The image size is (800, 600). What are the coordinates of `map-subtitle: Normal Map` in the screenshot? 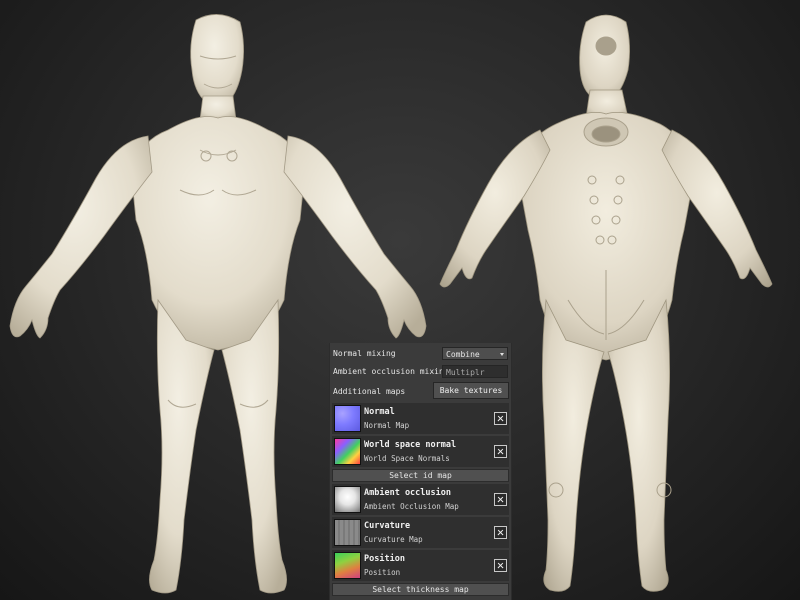 It's located at (387, 425).